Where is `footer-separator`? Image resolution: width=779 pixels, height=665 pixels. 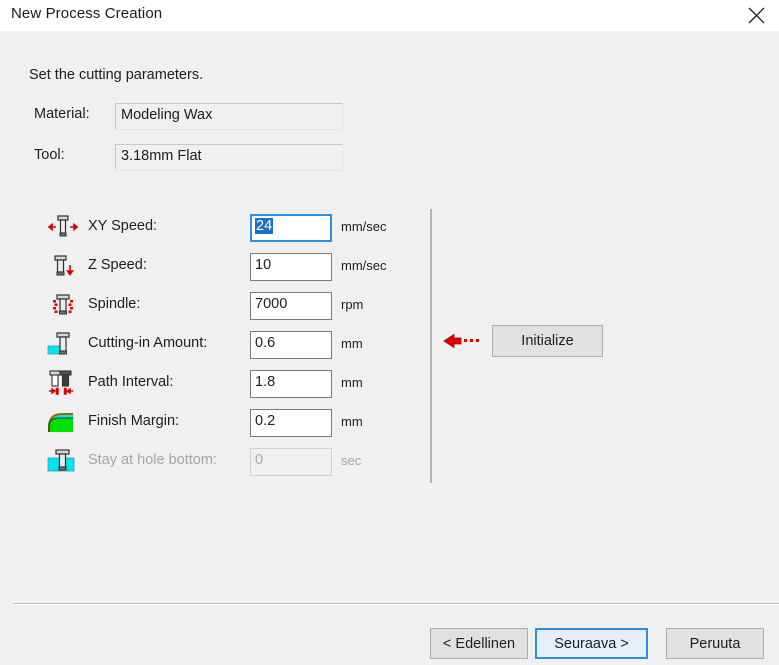
footer-separator is located at coordinates (396, 604).